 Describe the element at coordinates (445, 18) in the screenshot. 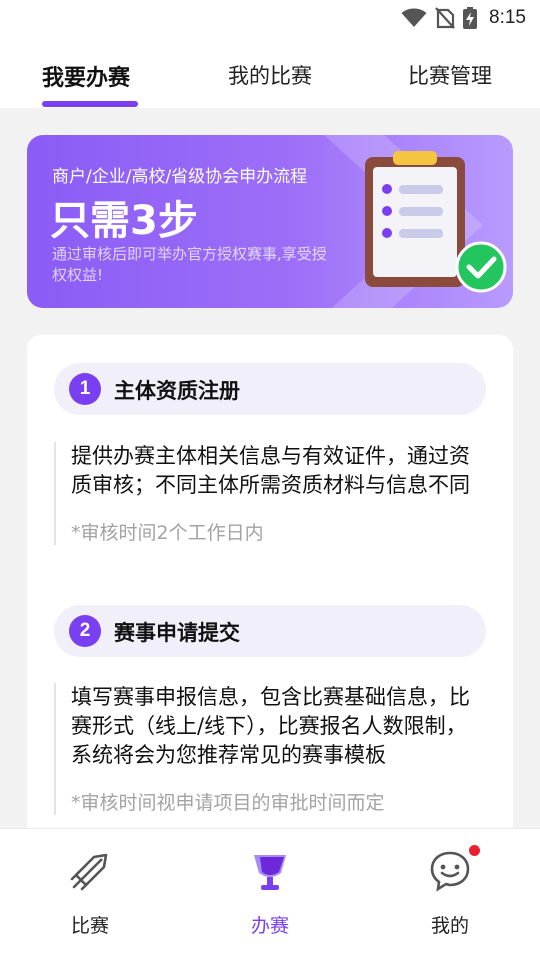

I see `no-sim-icon` at that location.